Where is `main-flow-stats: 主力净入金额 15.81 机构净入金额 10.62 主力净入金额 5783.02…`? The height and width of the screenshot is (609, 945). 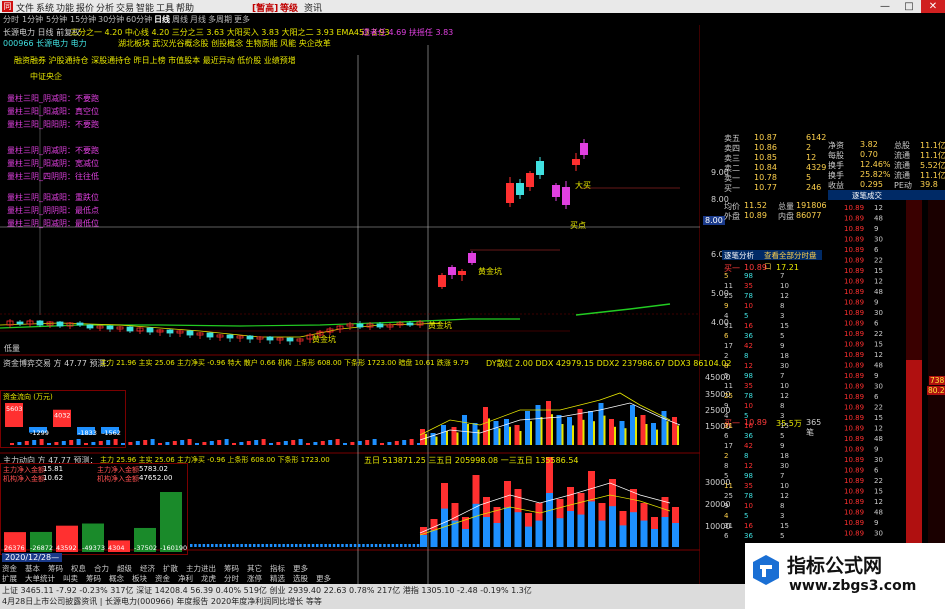 main-flow-stats: 主力净入金额 15.81 机构净入金额 10.62 主力净入金额 5783.02… is located at coordinates (94, 509).